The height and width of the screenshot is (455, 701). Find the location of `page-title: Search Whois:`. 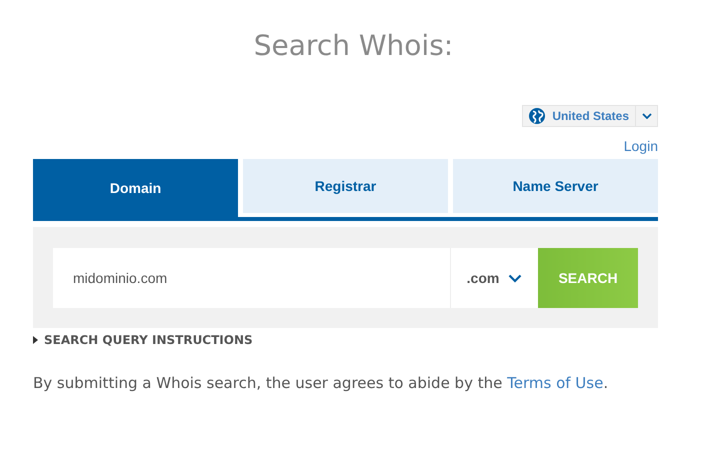

page-title: Search Whois: is located at coordinates (353, 46).